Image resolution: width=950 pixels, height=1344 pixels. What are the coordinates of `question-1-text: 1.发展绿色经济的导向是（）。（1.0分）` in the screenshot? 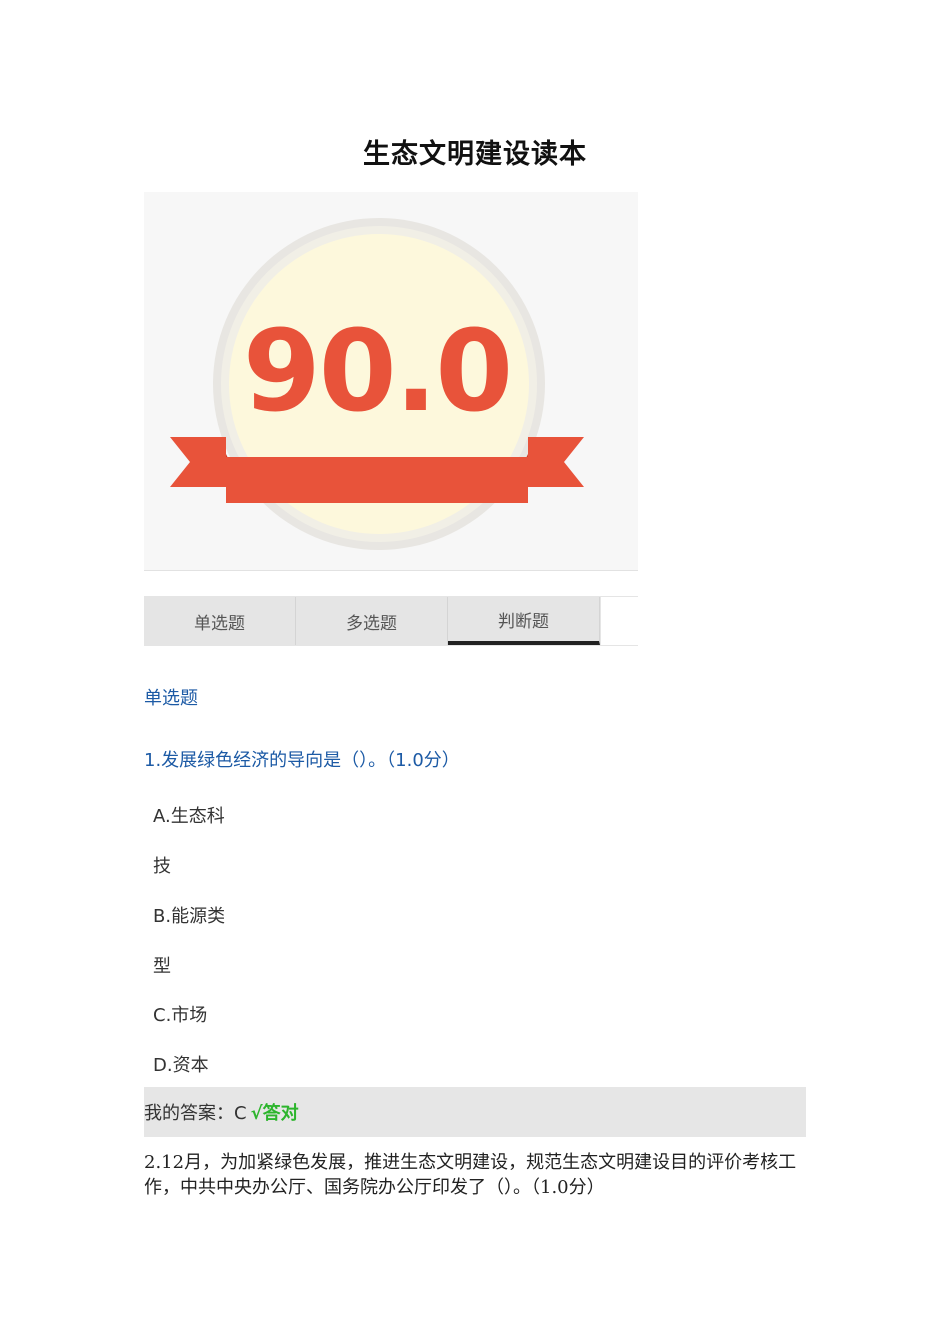 It's located at (302, 760).